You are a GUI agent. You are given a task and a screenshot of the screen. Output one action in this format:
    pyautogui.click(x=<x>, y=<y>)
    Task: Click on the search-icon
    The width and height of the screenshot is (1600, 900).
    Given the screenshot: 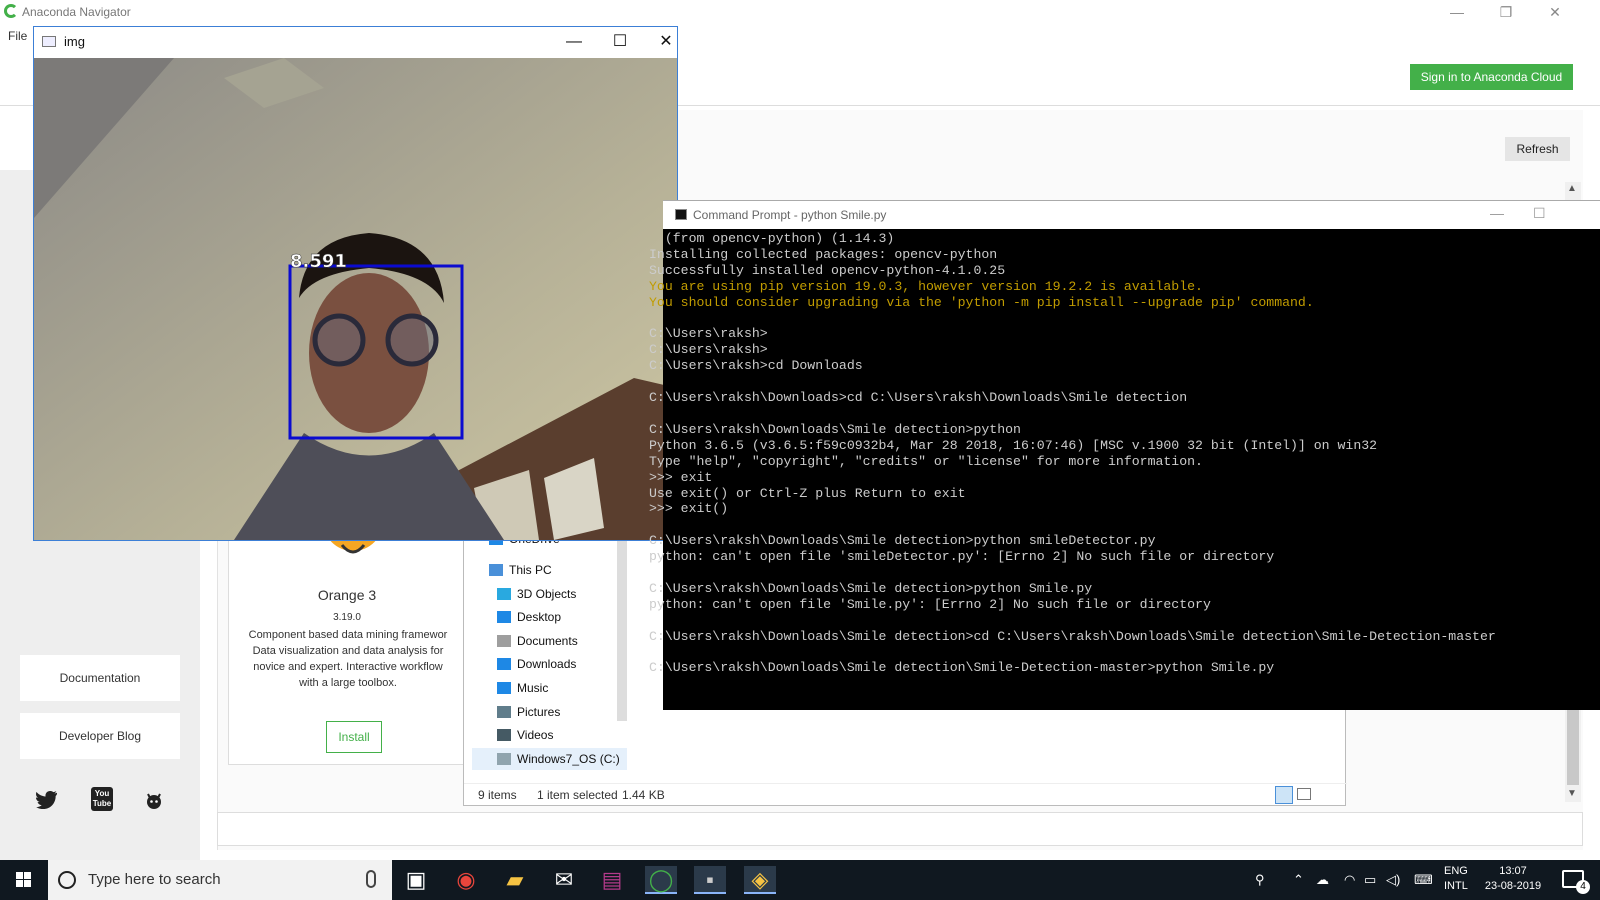 What is the action you would take?
    pyautogui.click(x=67, y=880)
    